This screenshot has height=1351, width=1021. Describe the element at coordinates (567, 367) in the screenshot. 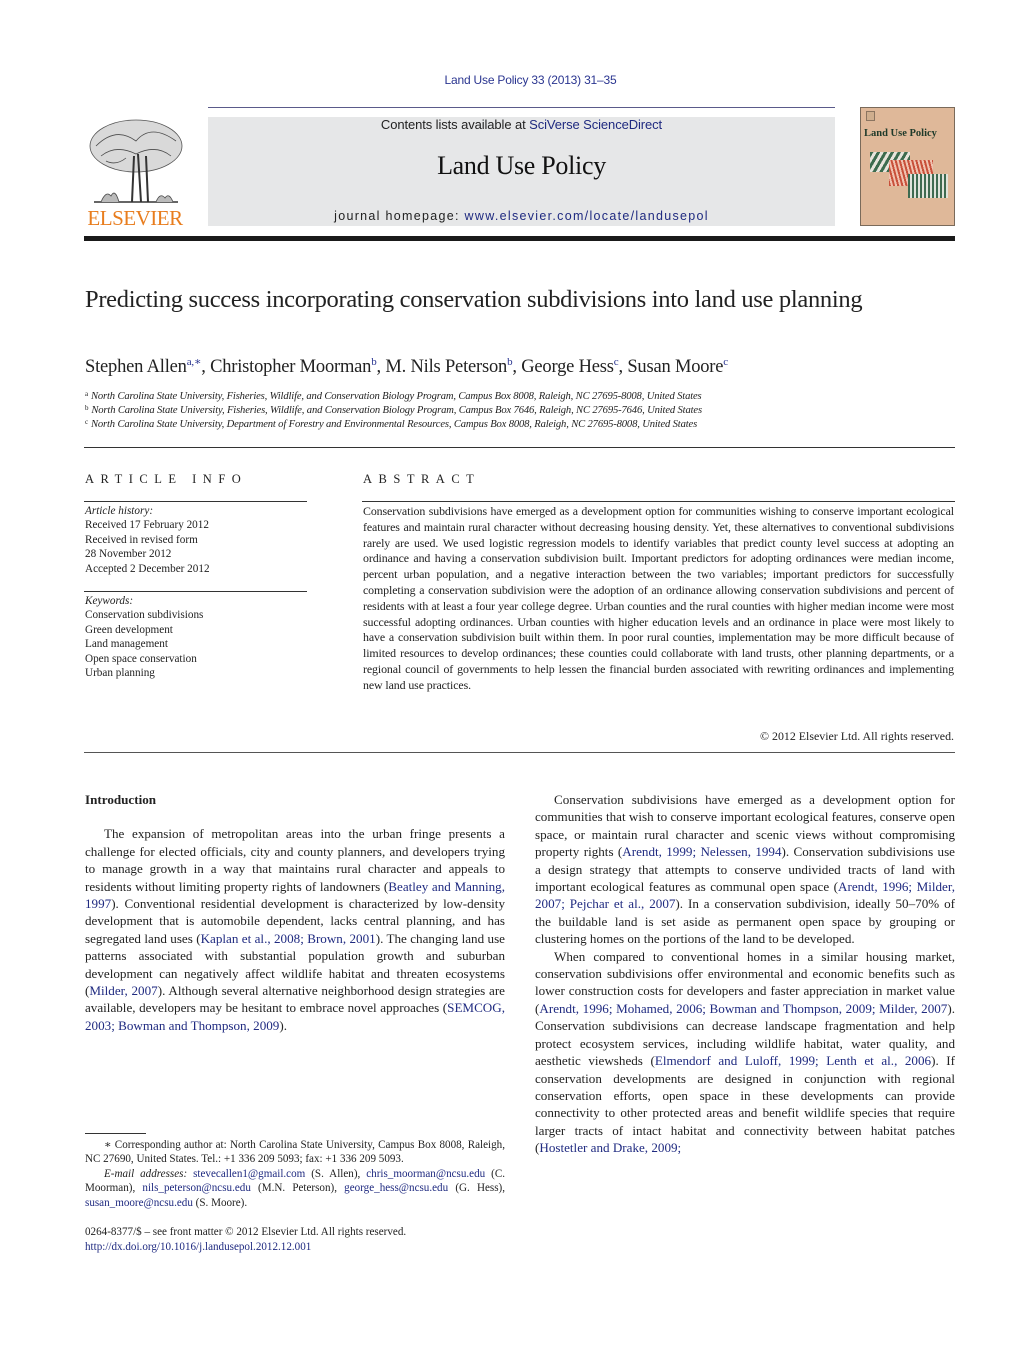

I see `author-name: George Hess` at that location.